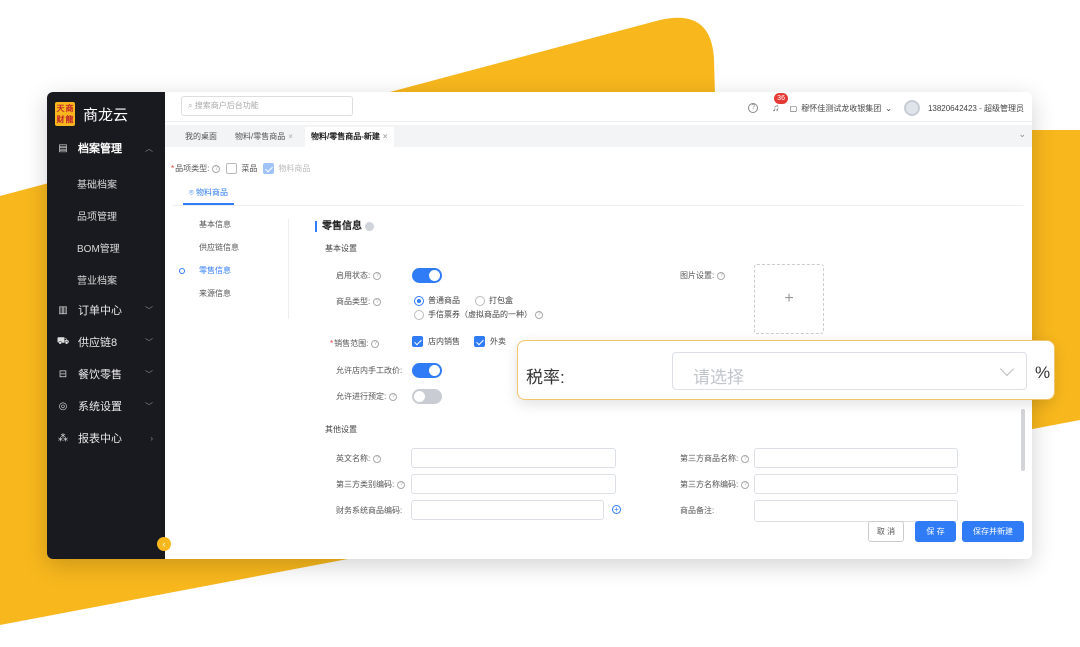 This screenshot has width=1080, height=647. I want to click on sales-scope-delivery: 外卖, so click(490, 342).